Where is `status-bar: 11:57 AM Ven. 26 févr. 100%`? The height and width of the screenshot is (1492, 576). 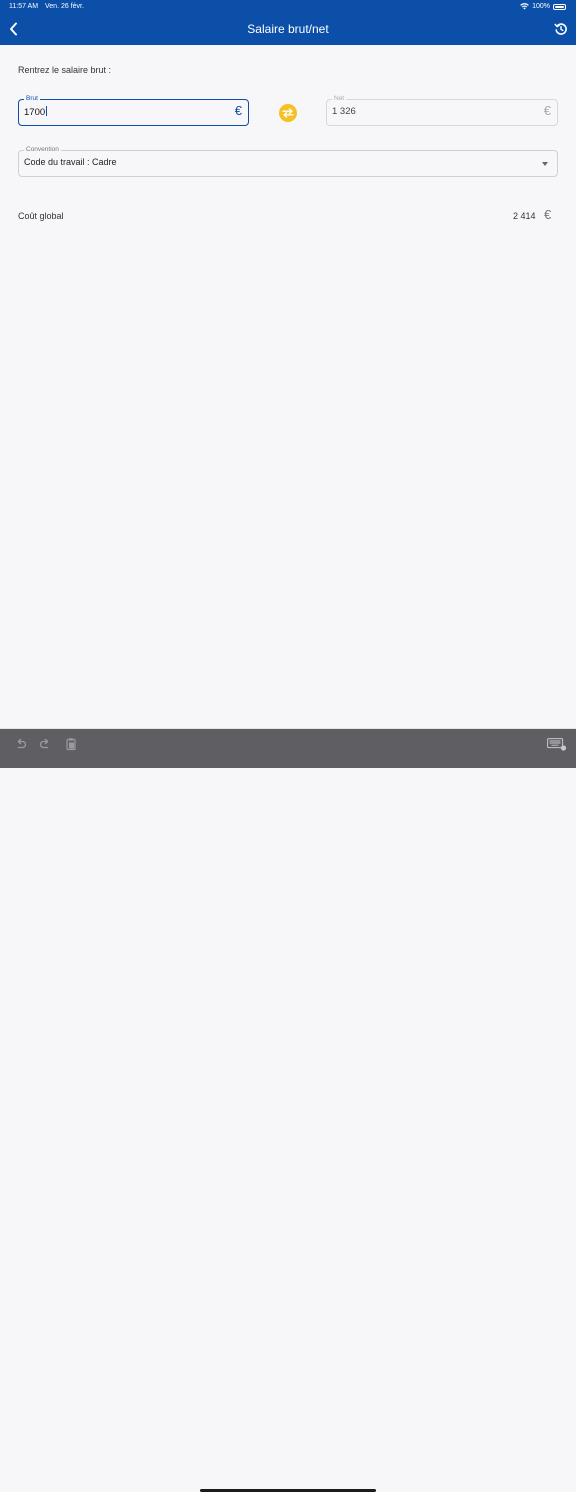 status-bar: 11:57 AM Ven. 26 févr. 100% is located at coordinates (288, 6).